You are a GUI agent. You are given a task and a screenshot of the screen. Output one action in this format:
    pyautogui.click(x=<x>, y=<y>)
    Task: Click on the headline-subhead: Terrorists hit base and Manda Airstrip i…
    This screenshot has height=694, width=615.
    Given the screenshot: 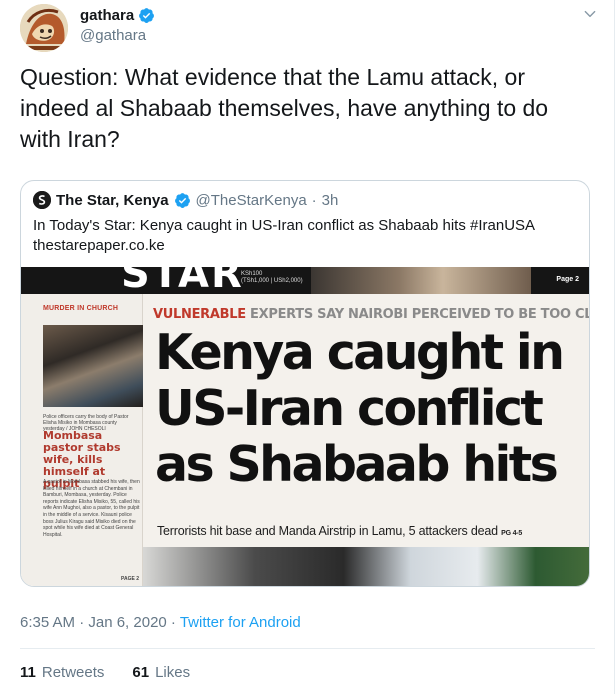 What is the action you would take?
    pyautogui.click(x=372, y=531)
    